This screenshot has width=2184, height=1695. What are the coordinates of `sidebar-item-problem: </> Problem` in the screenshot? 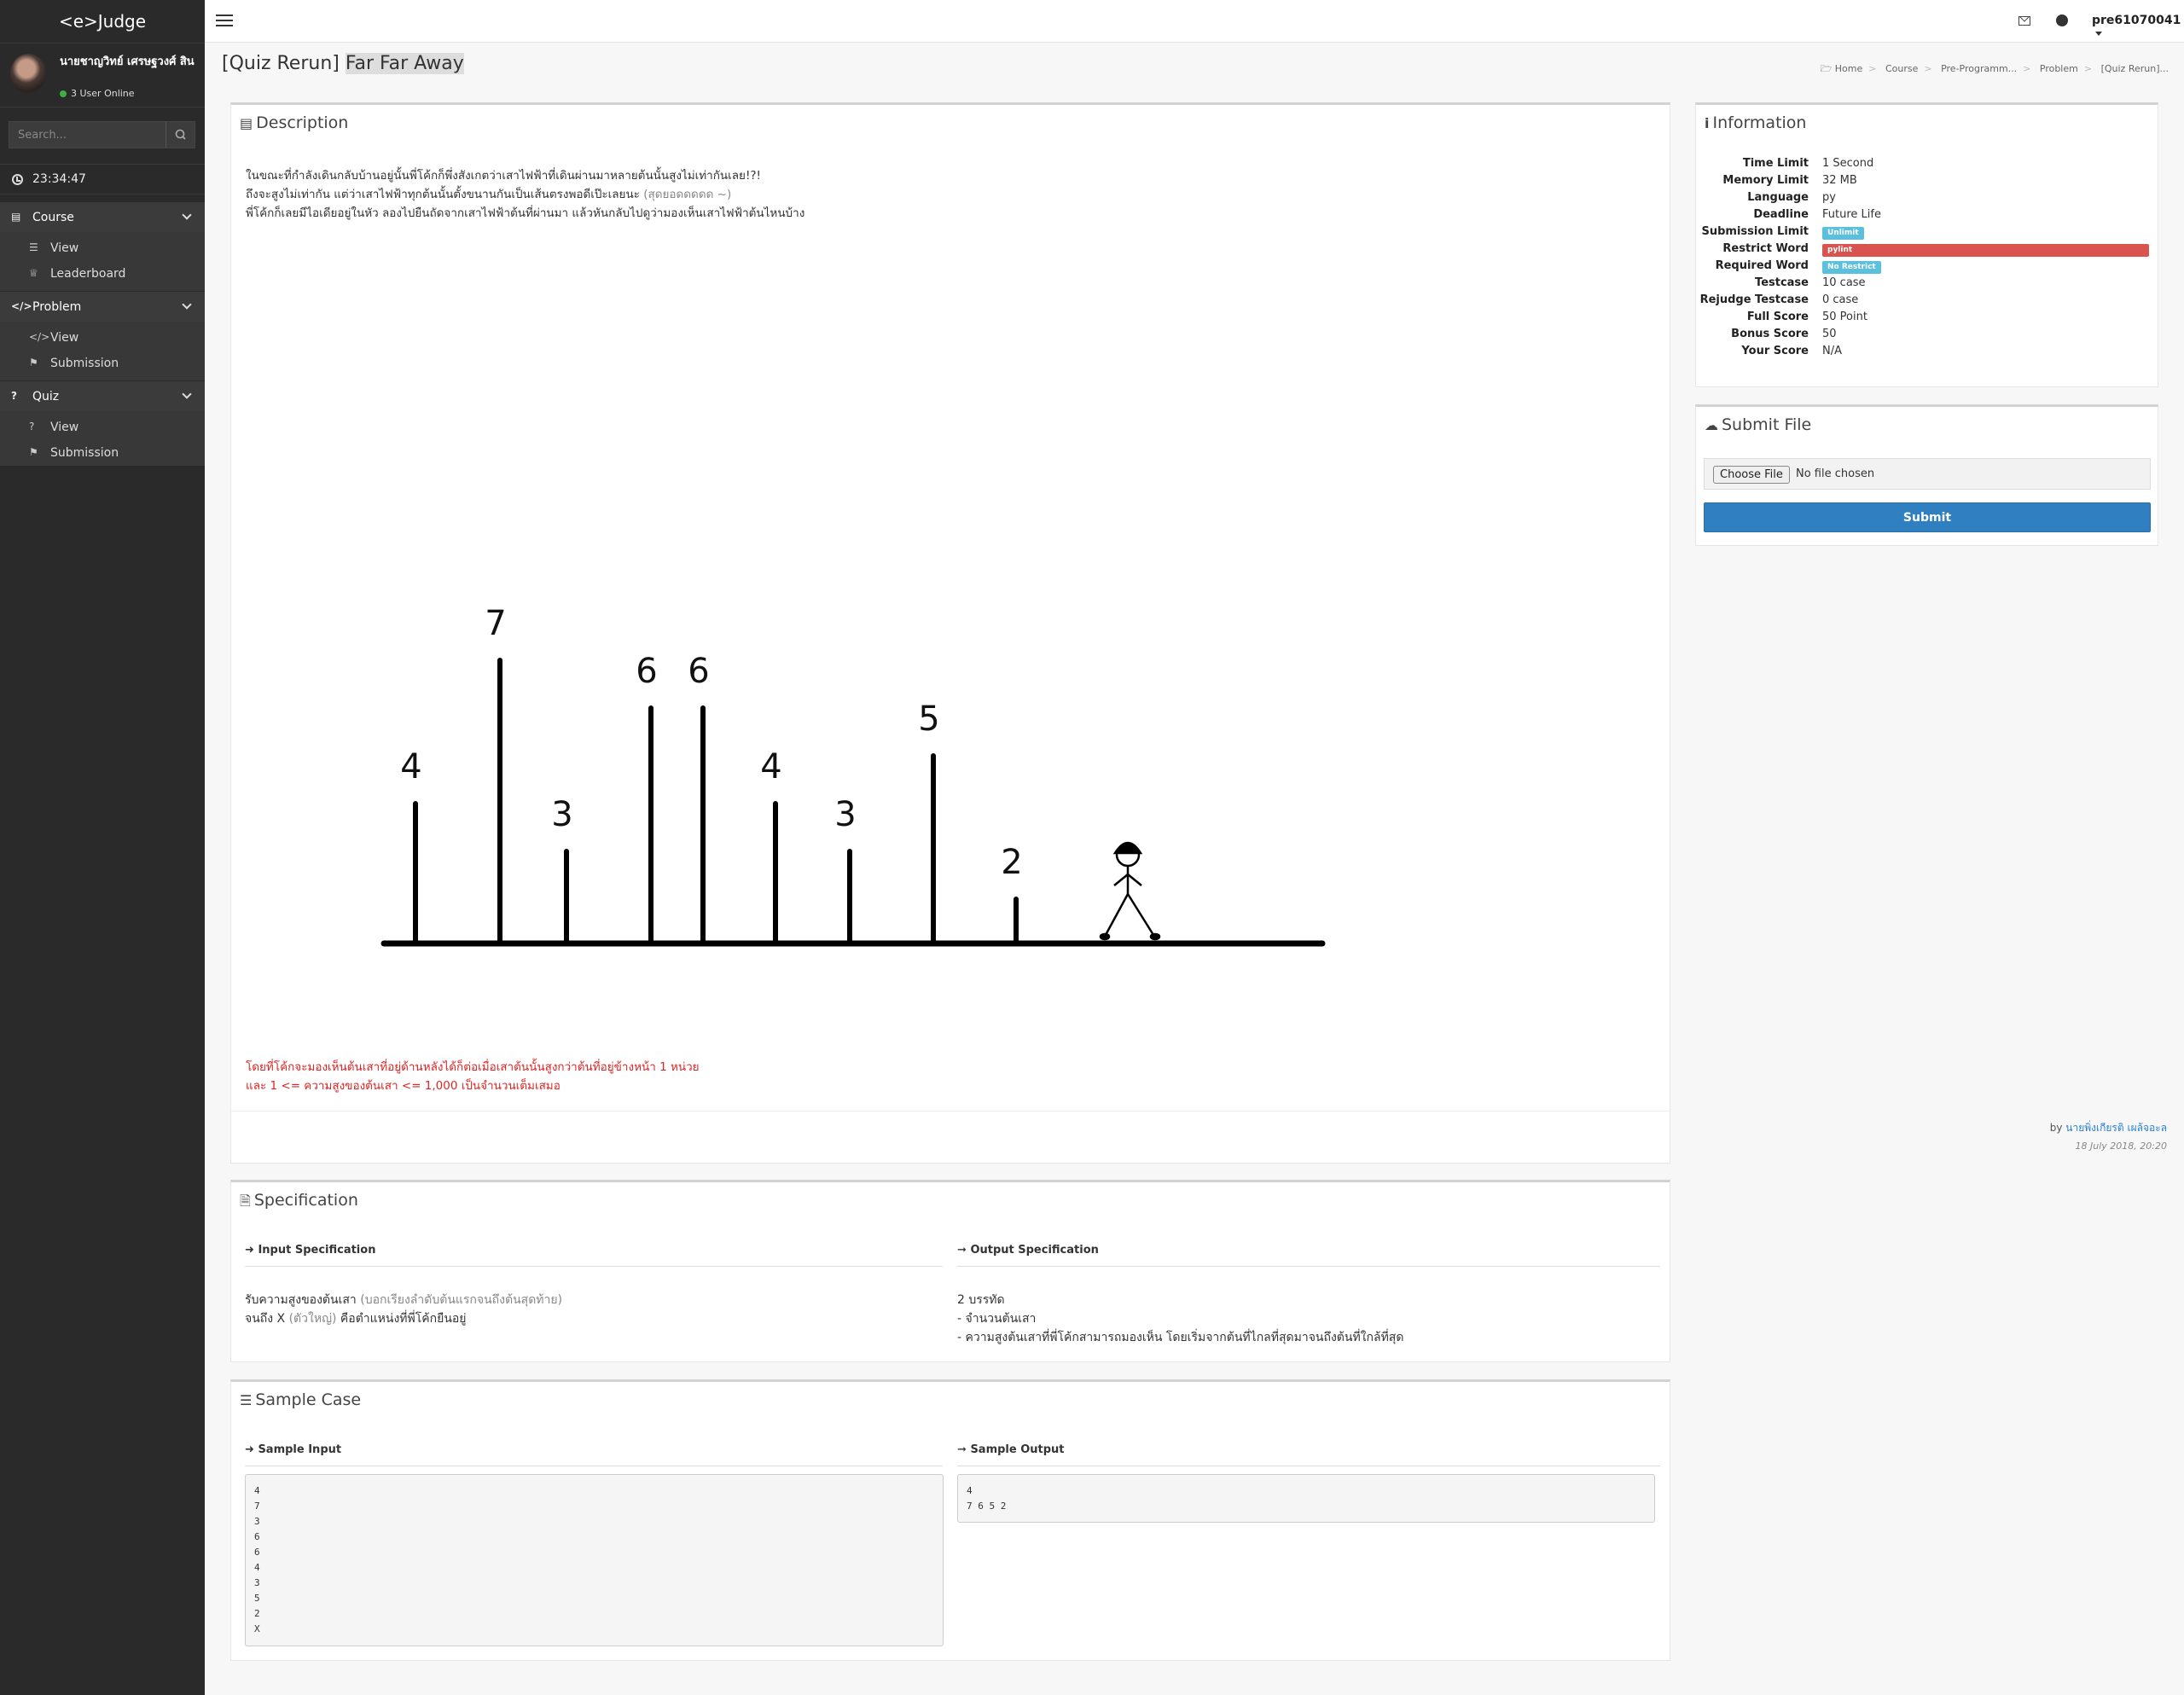 It's located at (102, 306).